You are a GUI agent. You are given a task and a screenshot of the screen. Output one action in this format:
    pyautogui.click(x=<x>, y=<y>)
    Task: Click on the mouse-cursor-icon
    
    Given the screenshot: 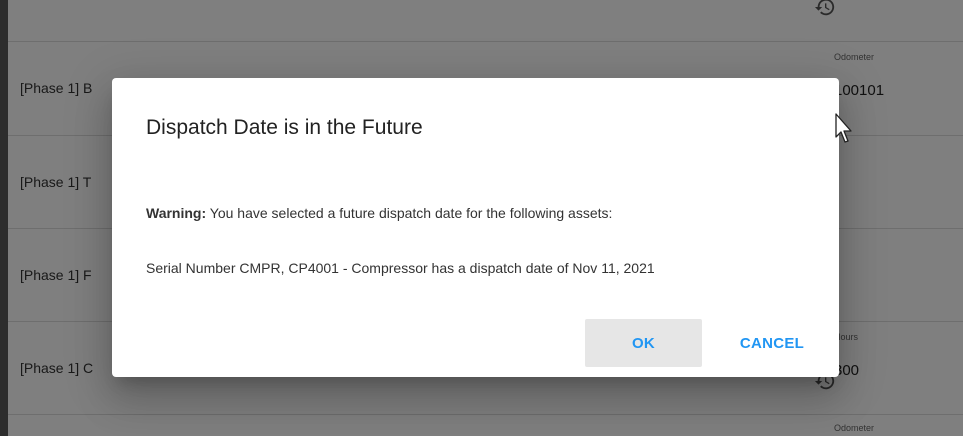 What is the action you would take?
    pyautogui.click(x=843, y=128)
    